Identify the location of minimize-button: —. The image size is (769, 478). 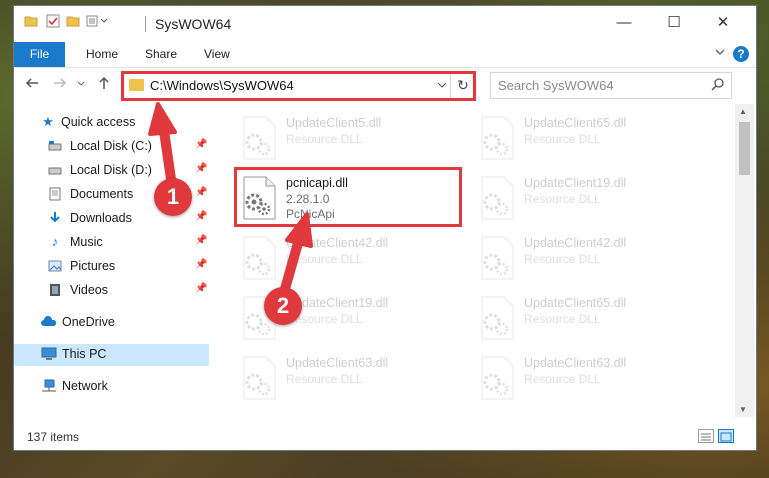
(624, 23).